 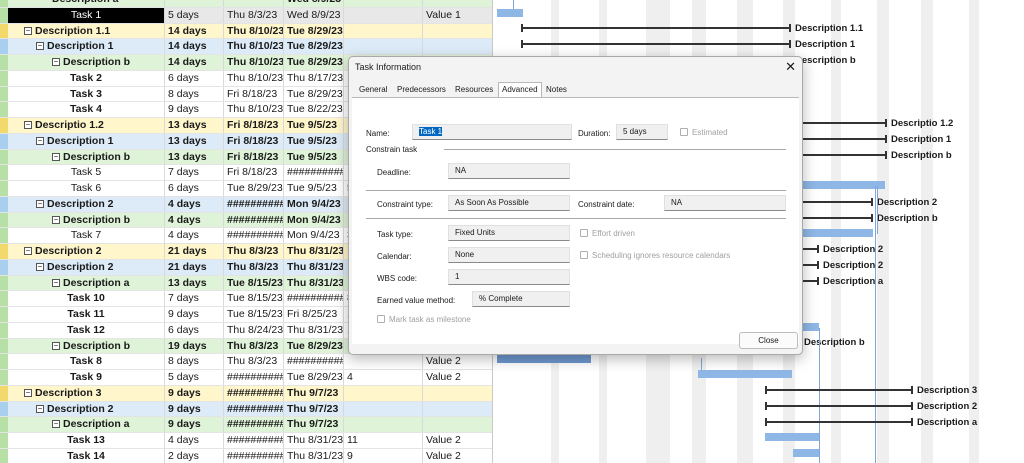 I want to click on tab-resources: Resources, so click(x=474, y=91).